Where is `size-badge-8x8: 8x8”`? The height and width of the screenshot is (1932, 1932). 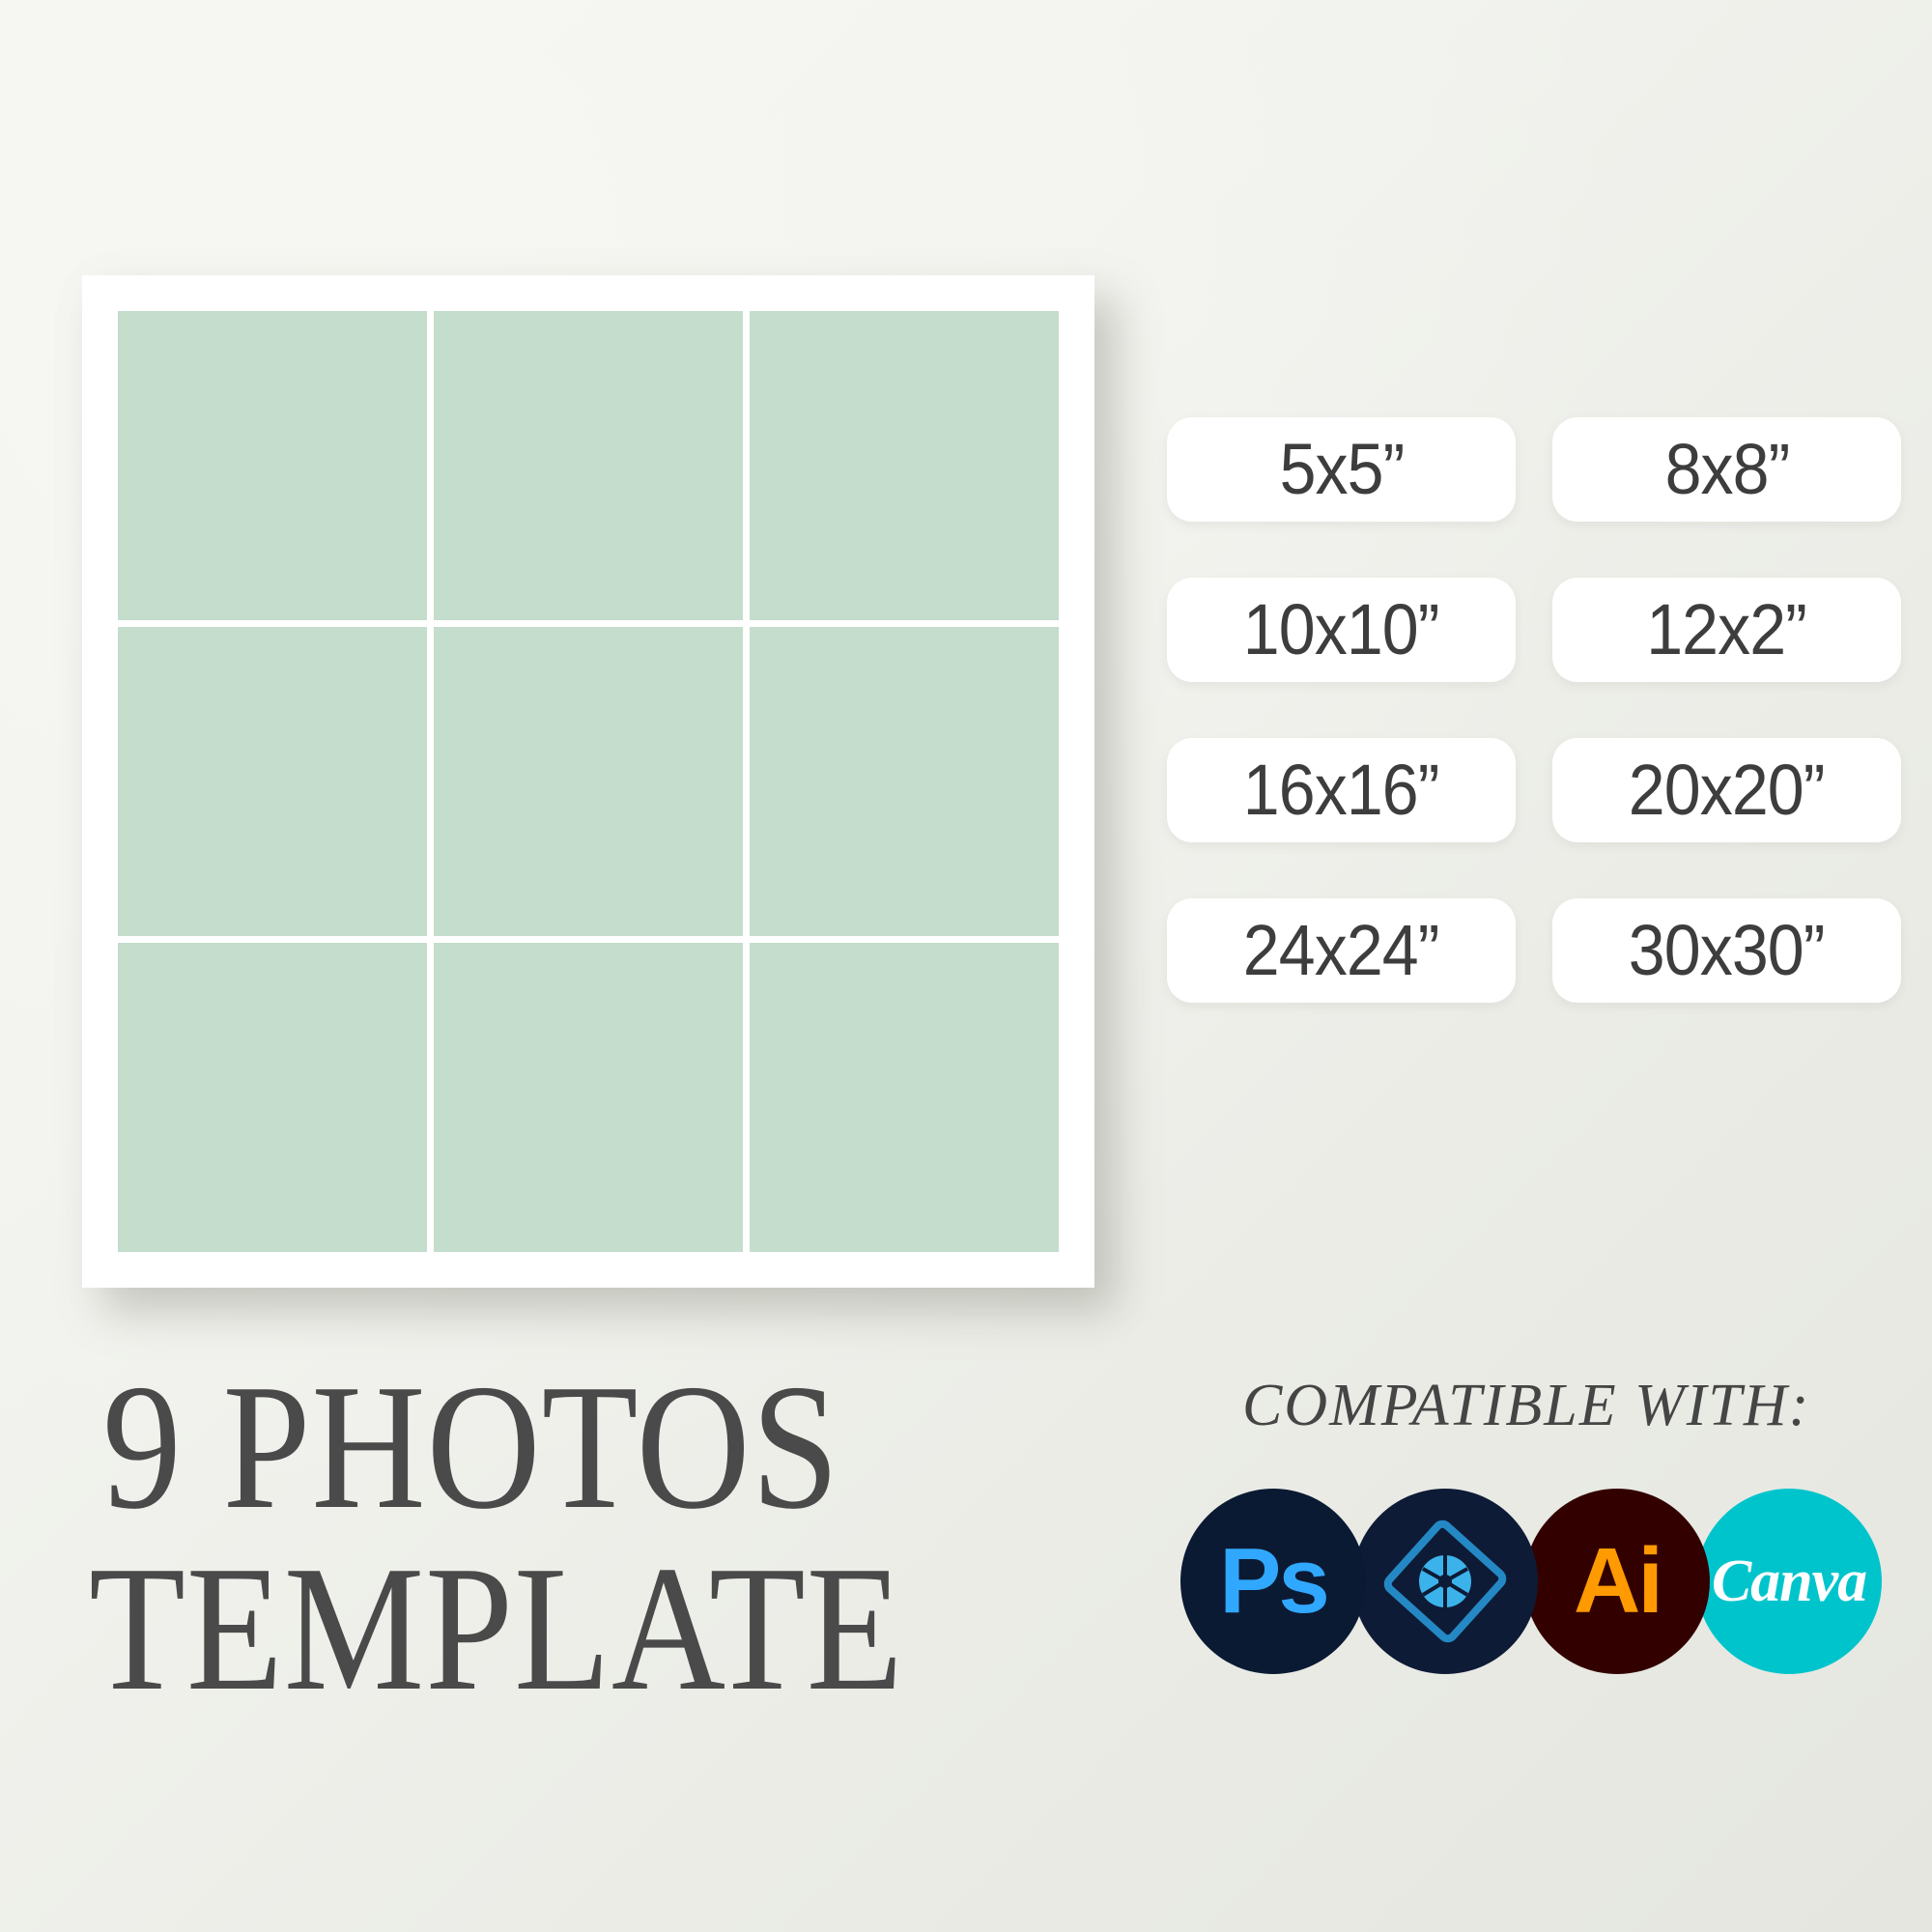
size-badge-8x8: 8x8” is located at coordinates (1726, 469).